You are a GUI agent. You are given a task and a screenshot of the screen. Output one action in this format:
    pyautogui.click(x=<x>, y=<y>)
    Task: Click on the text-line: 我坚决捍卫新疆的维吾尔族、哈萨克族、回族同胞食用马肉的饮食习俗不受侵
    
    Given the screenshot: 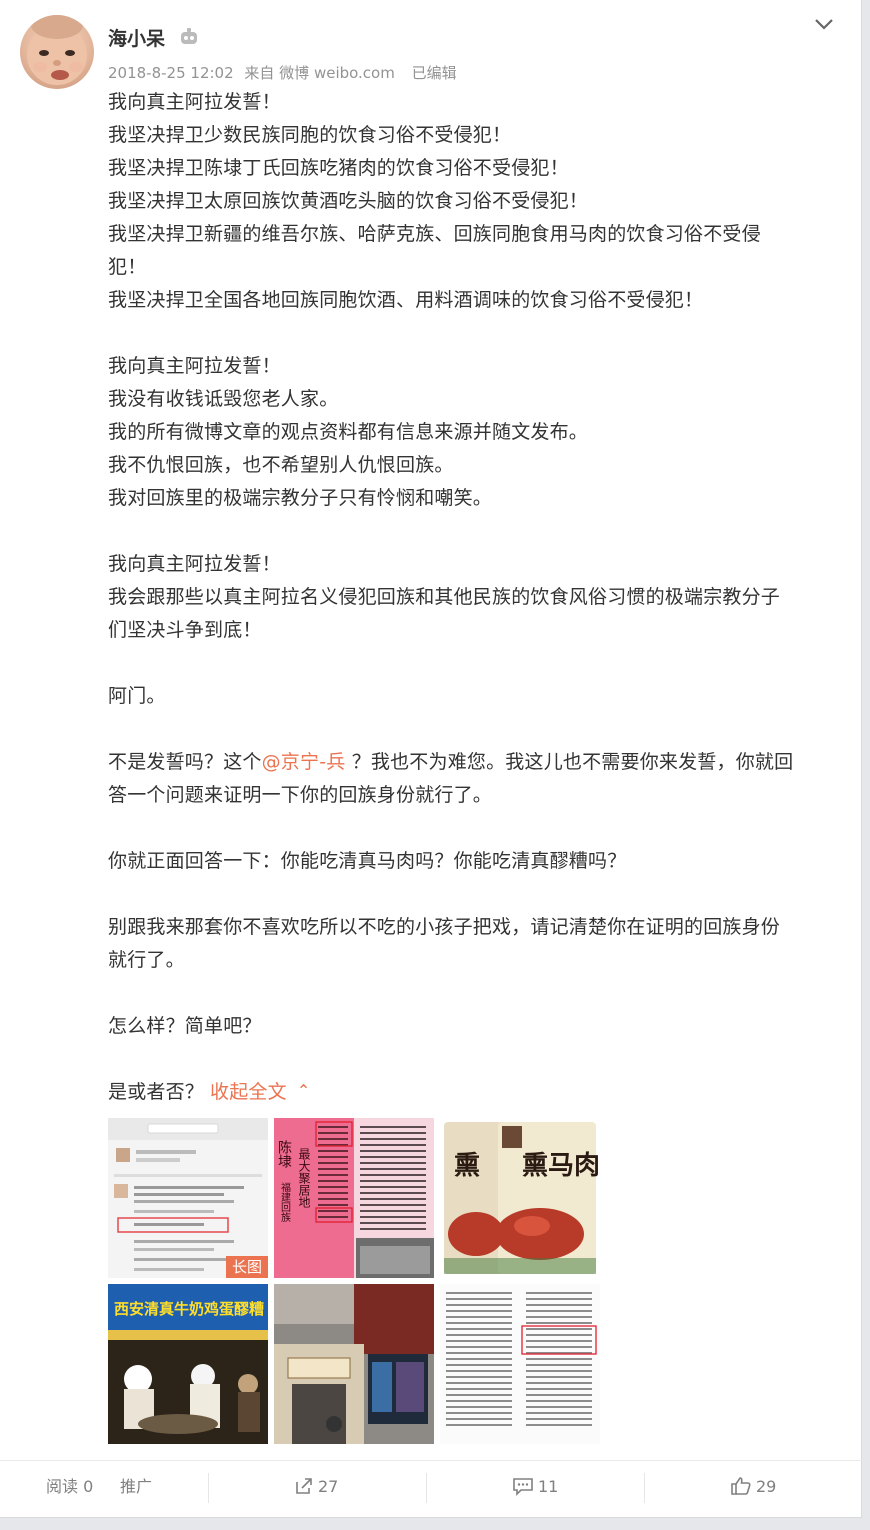 What is the action you would take?
    pyautogui.click(x=434, y=234)
    